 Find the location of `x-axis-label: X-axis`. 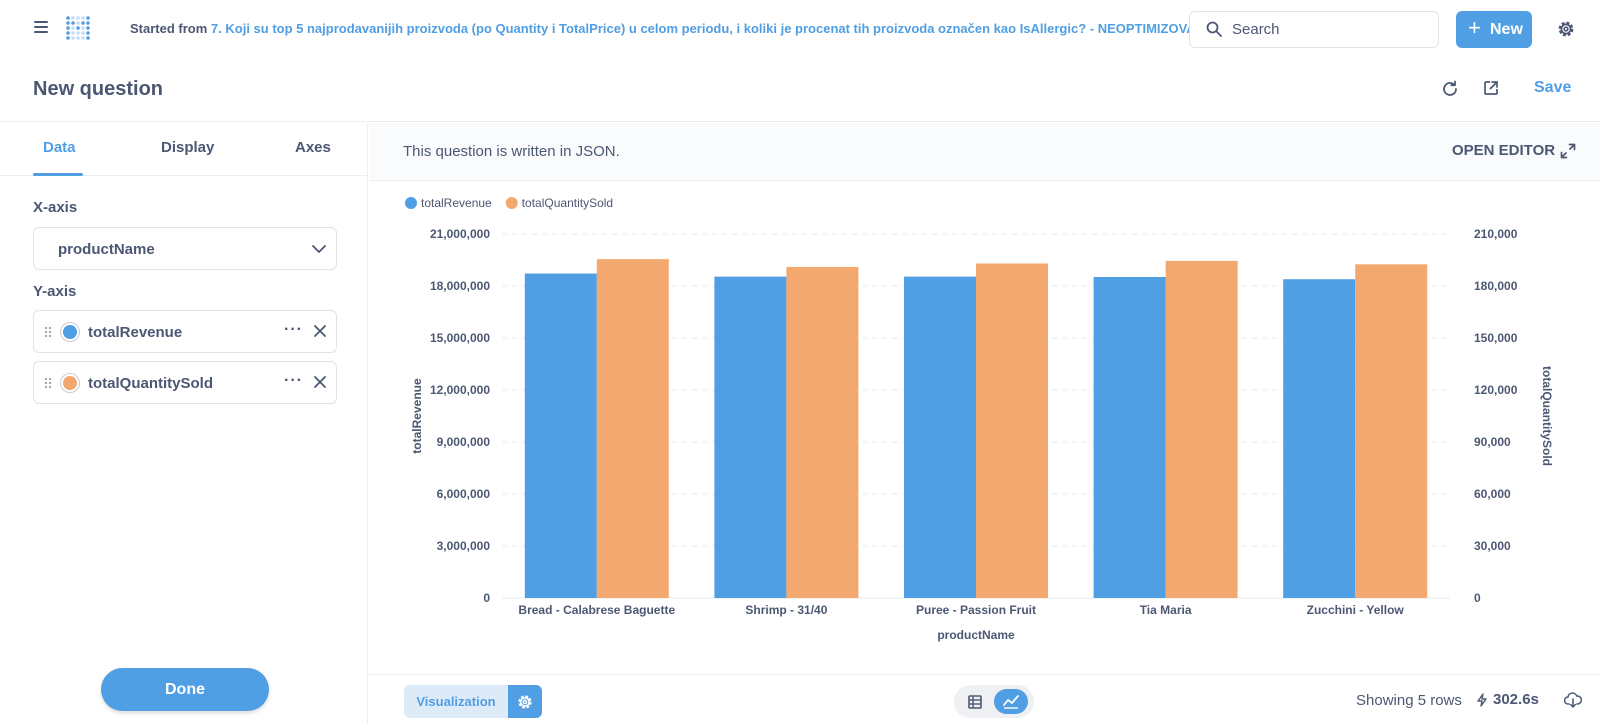

x-axis-label: X-axis is located at coordinates (55, 207).